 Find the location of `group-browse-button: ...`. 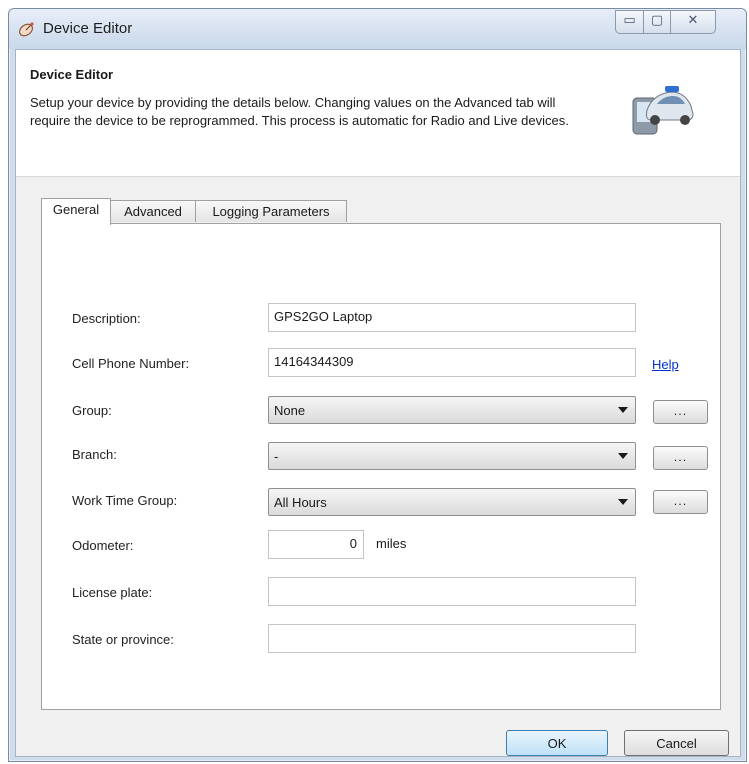

group-browse-button: ... is located at coordinates (680, 412).